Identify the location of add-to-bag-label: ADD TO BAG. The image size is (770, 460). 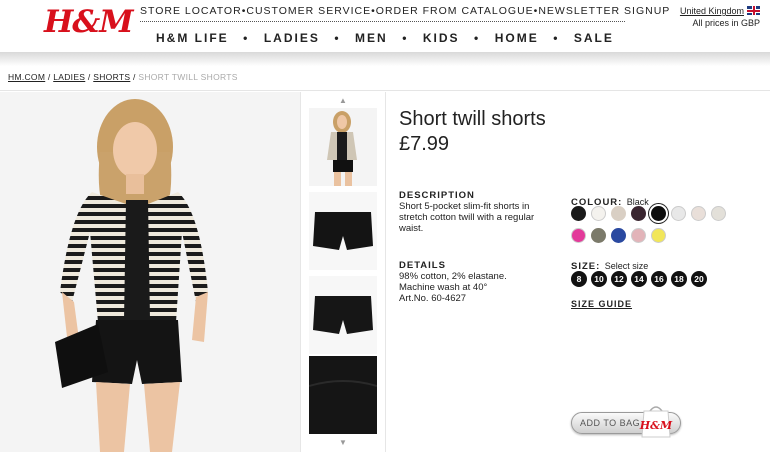
(610, 423).